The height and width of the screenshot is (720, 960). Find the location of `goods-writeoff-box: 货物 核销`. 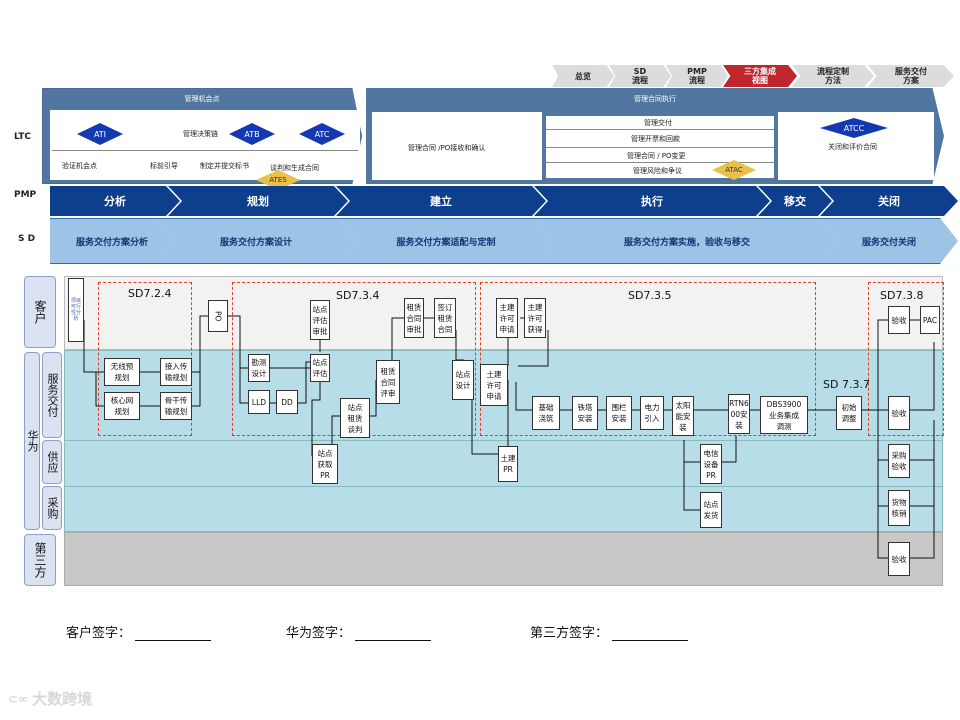

goods-writeoff-box: 货物 核销 is located at coordinates (899, 508).